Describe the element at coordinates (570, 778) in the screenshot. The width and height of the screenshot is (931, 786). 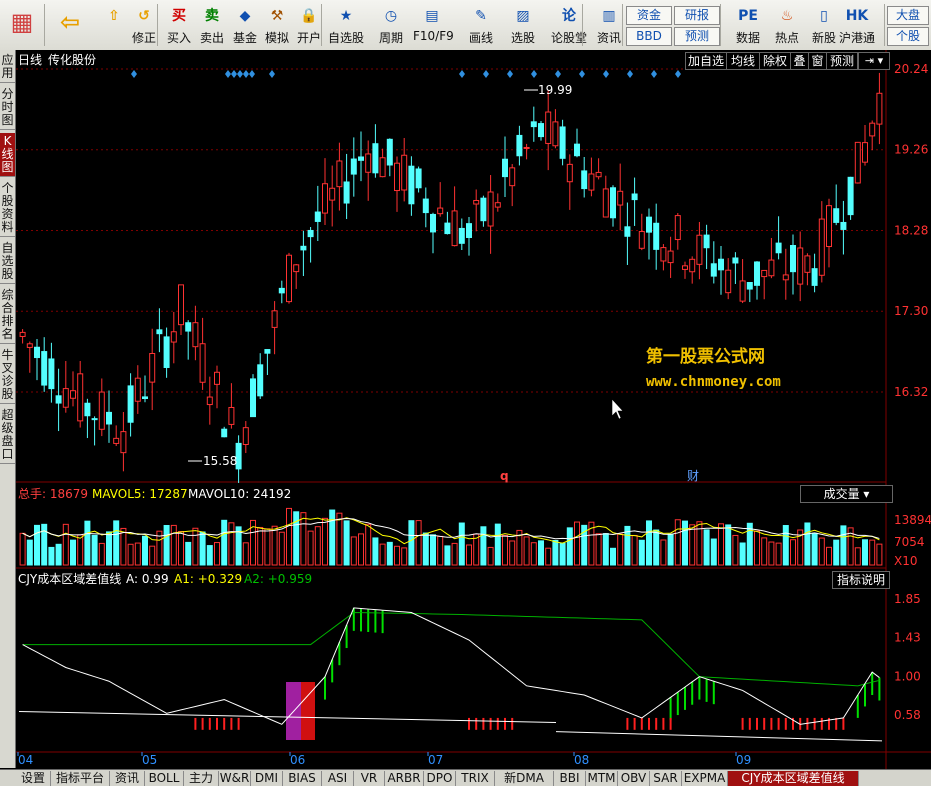
I see `indicator-tab-14: BBI` at that location.